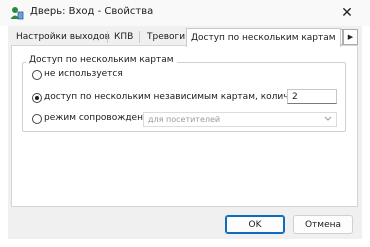 This screenshot has height=247, width=370. I want to click on chevron-down-icon, so click(328, 121).